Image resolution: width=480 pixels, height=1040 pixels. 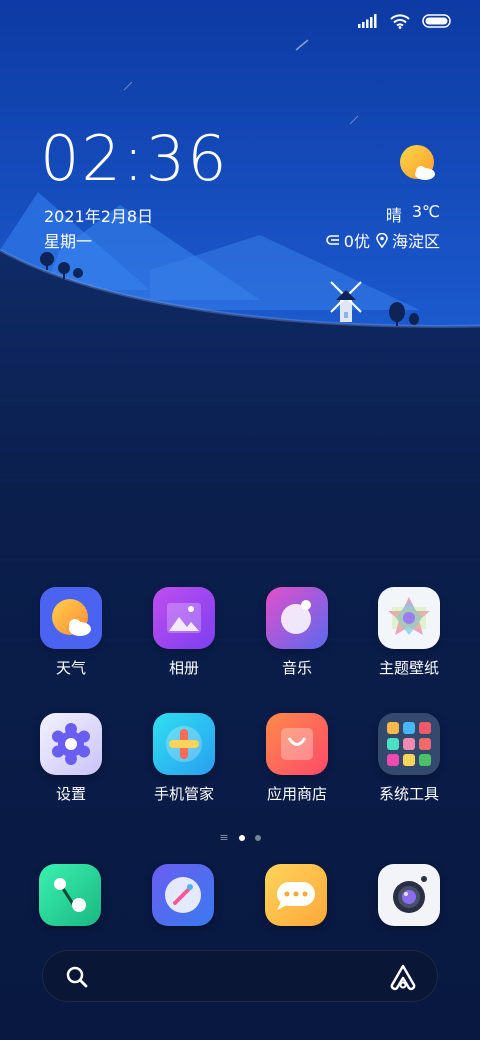 I want to click on app-gallery: 相册, so click(x=184, y=632).